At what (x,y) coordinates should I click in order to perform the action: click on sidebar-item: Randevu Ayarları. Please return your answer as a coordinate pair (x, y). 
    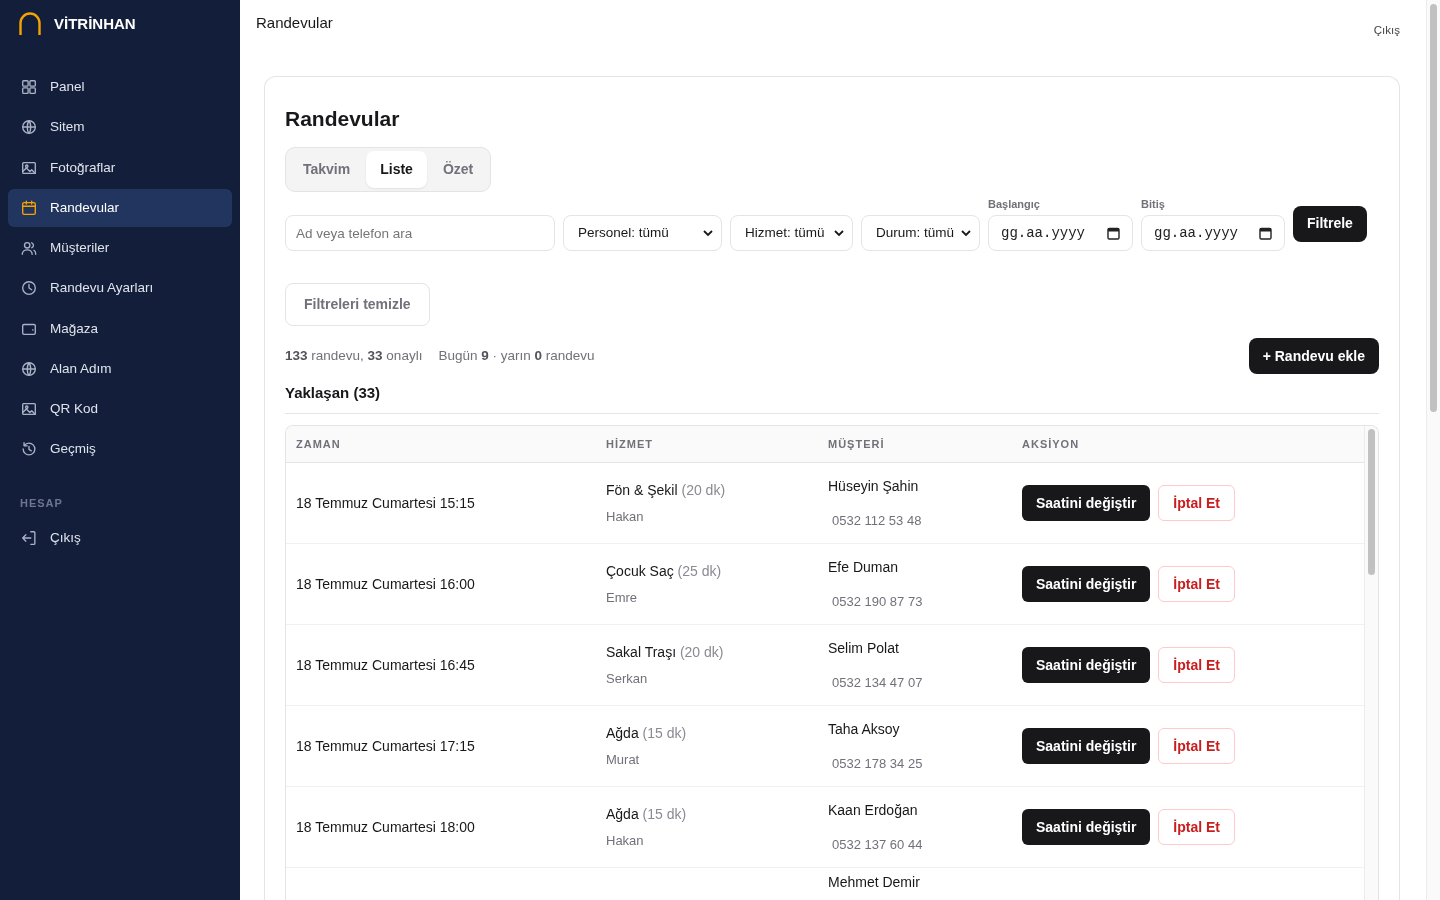
    Looking at the image, I should click on (120, 288).